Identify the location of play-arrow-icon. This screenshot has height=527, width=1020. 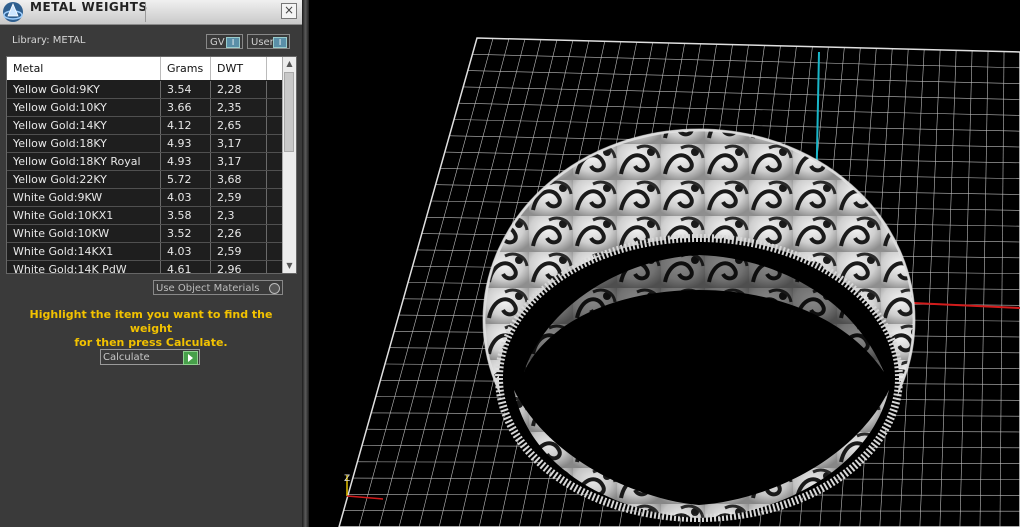
(190, 358).